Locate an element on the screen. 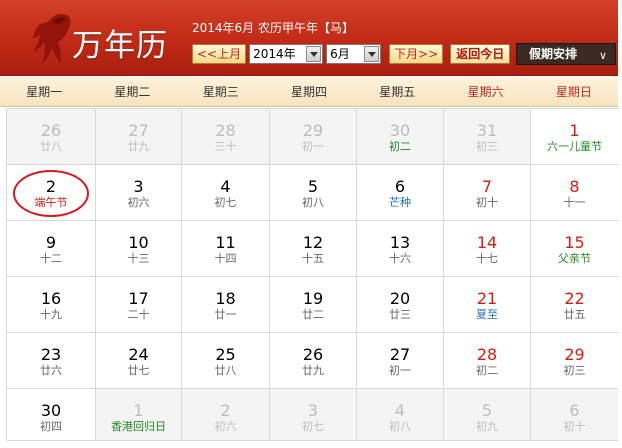 The height and width of the screenshot is (448, 622). day-number: 2 is located at coordinates (225, 410).